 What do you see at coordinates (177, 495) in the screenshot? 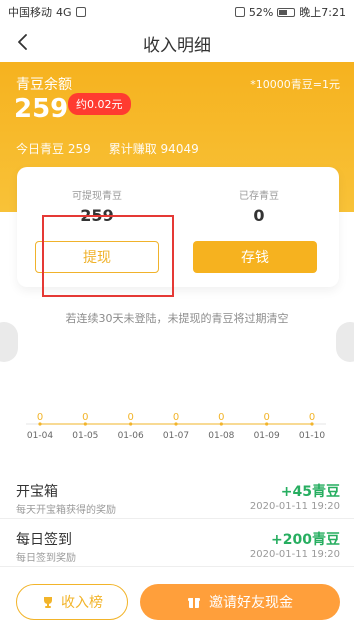
I see `income-row: 开宝箱 每天开宝箱获得的奖励 +45青豆 2020-01-11 19:20` at bounding box center [177, 495].